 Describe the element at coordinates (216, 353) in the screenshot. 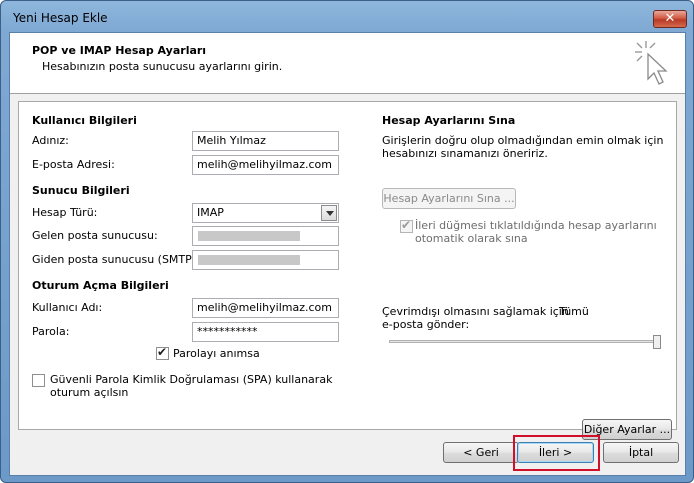

I see `remember-password-label: Parolayı anımsa` at that location.